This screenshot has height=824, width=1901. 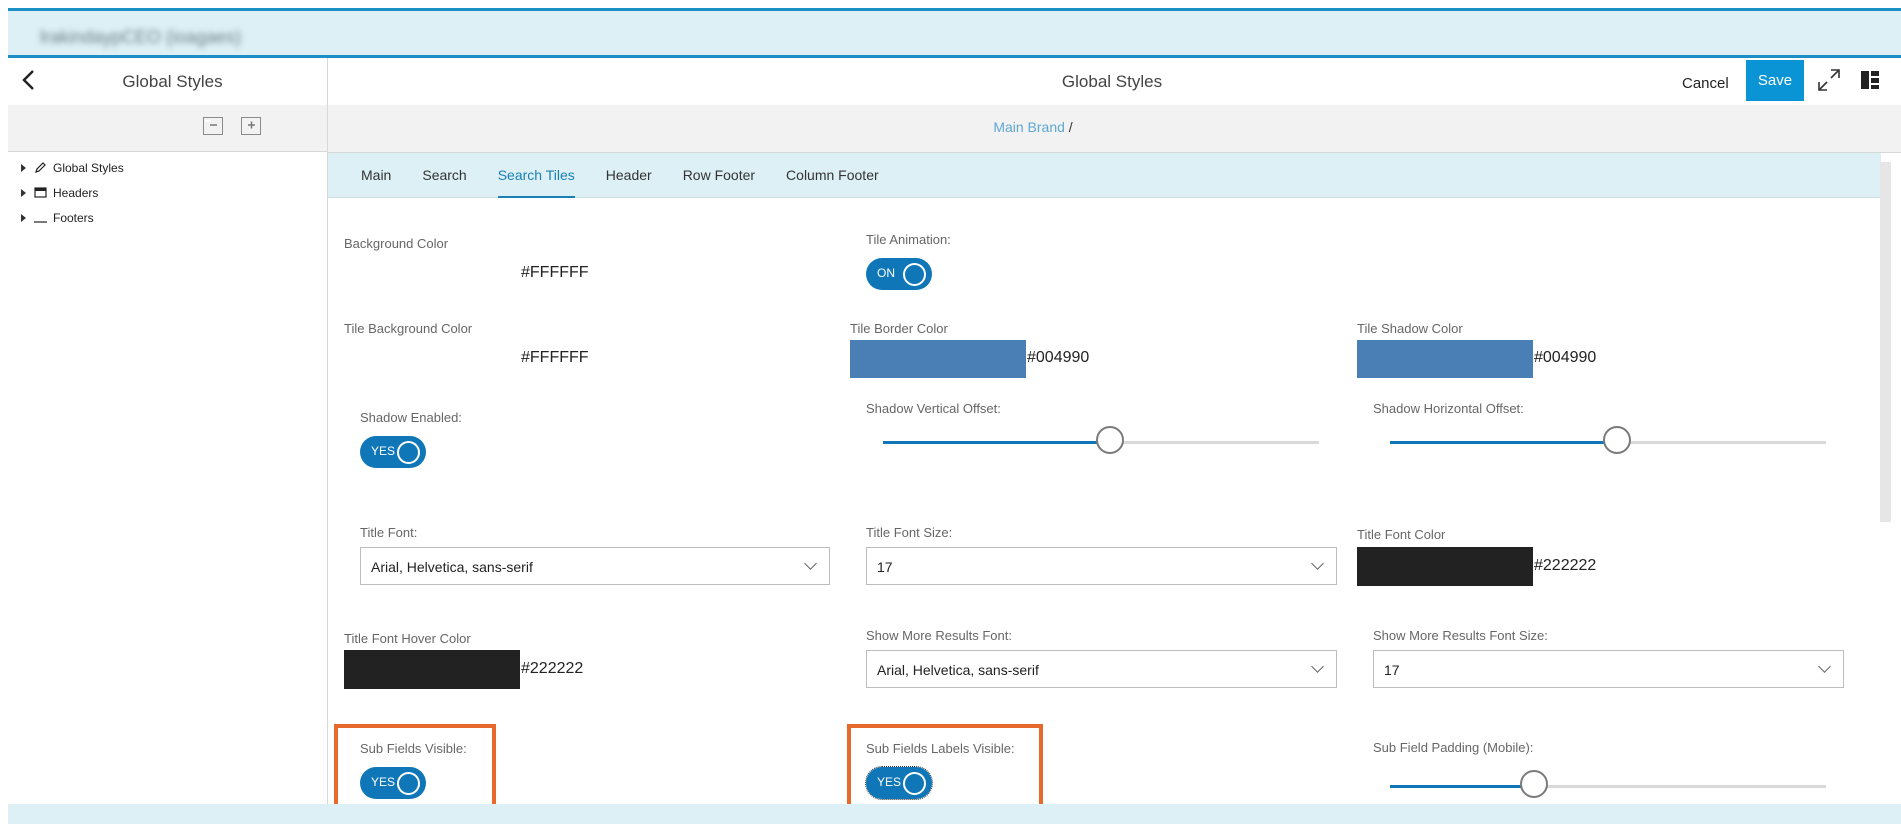 I want to click on breadcrumb-bar: Main Brand /, so click(x=1114, y=129).